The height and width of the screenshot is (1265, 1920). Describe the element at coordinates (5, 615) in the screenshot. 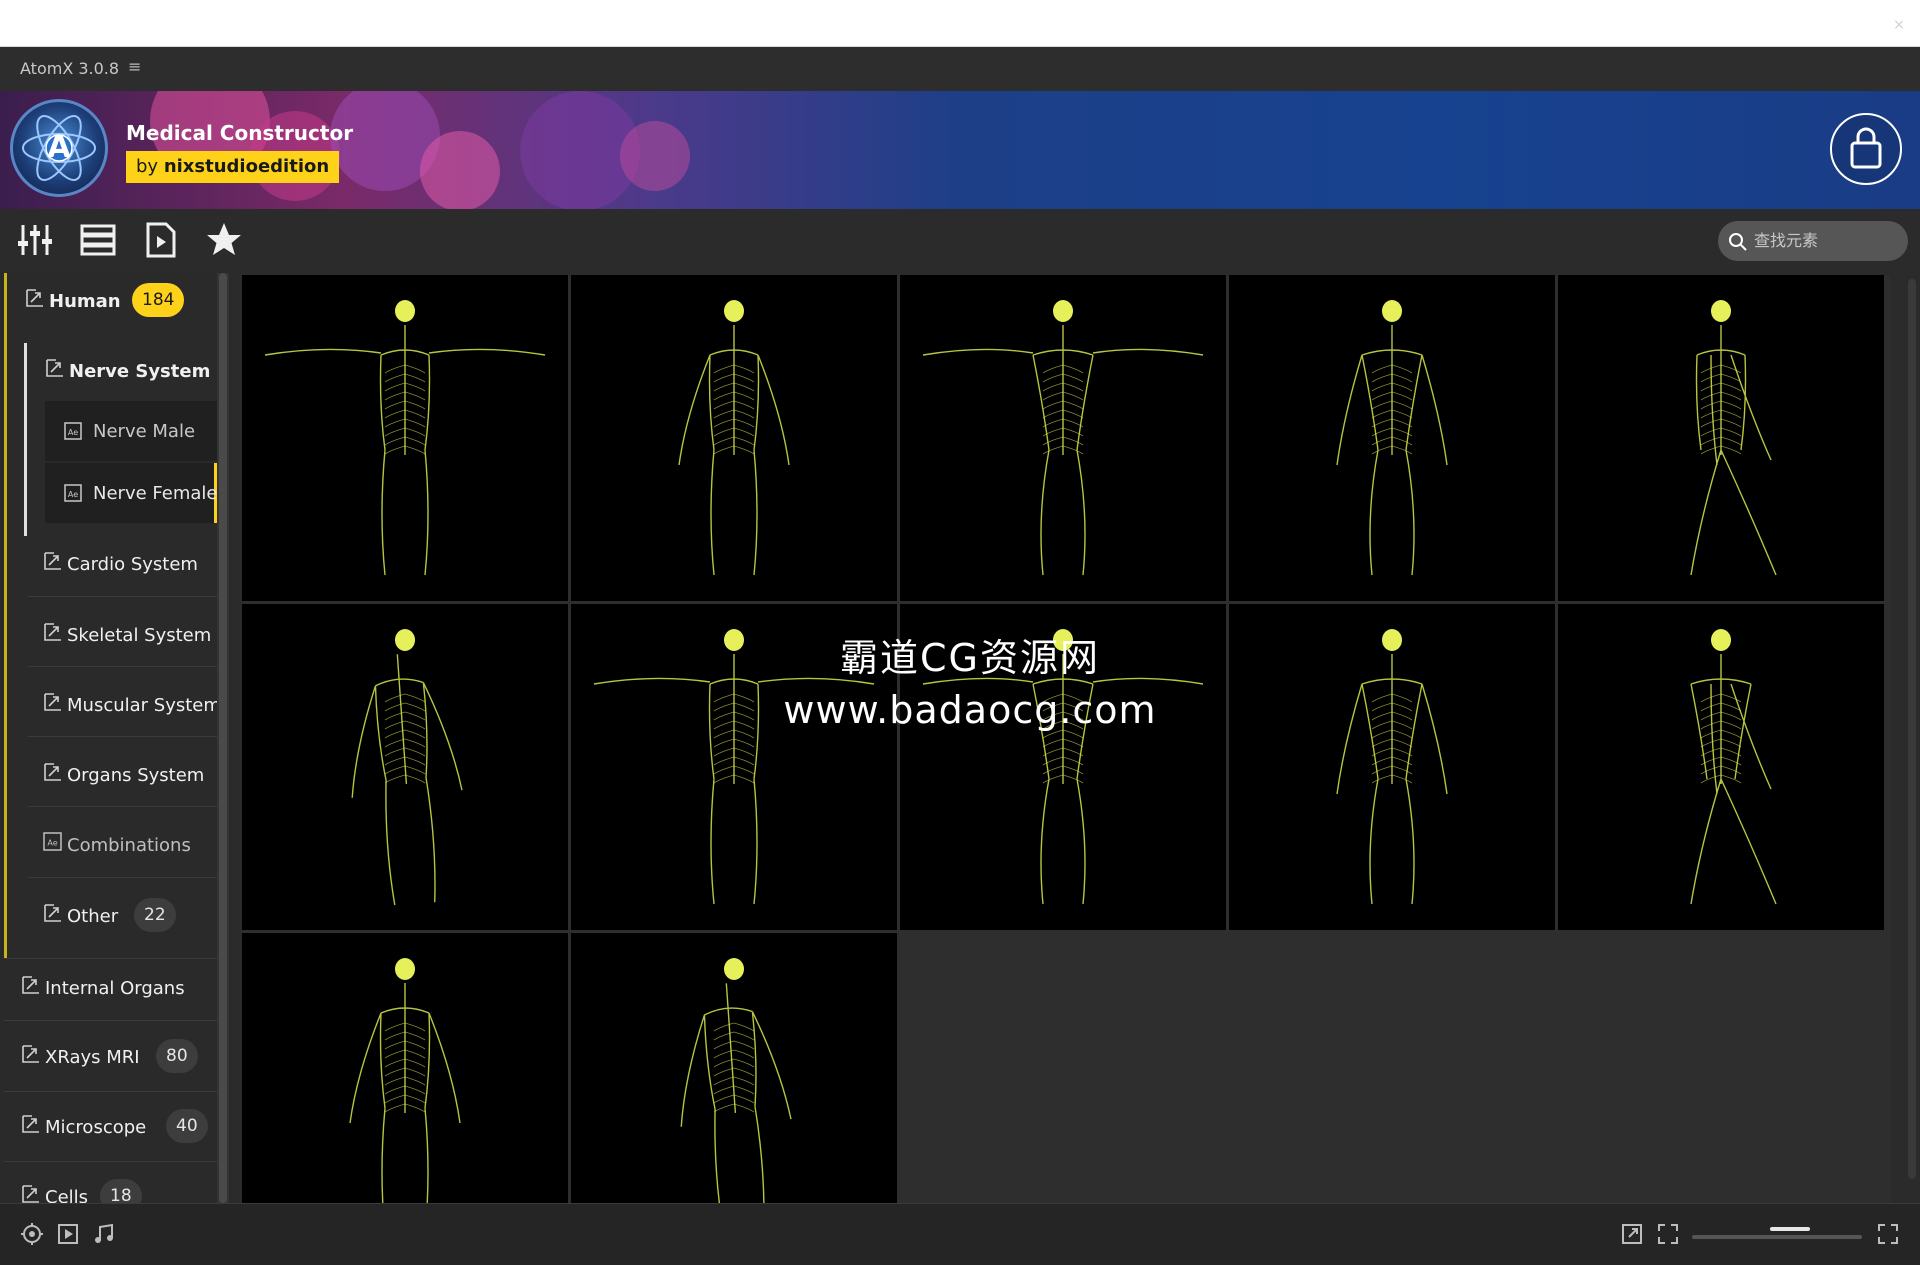

I see `group-rail` at that location.